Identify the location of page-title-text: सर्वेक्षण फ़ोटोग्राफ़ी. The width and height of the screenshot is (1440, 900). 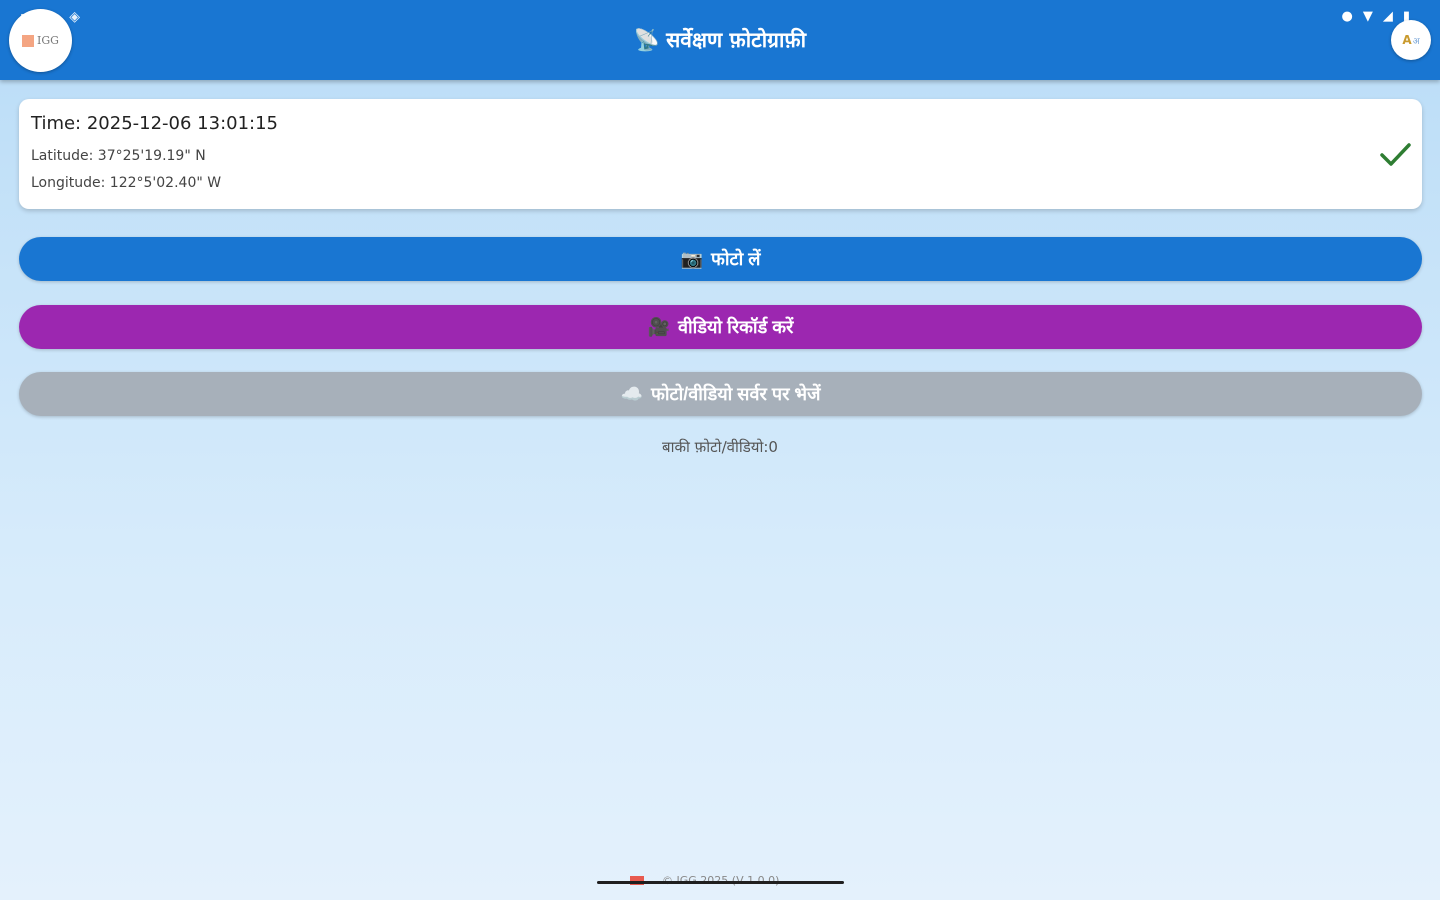
(736, 40).